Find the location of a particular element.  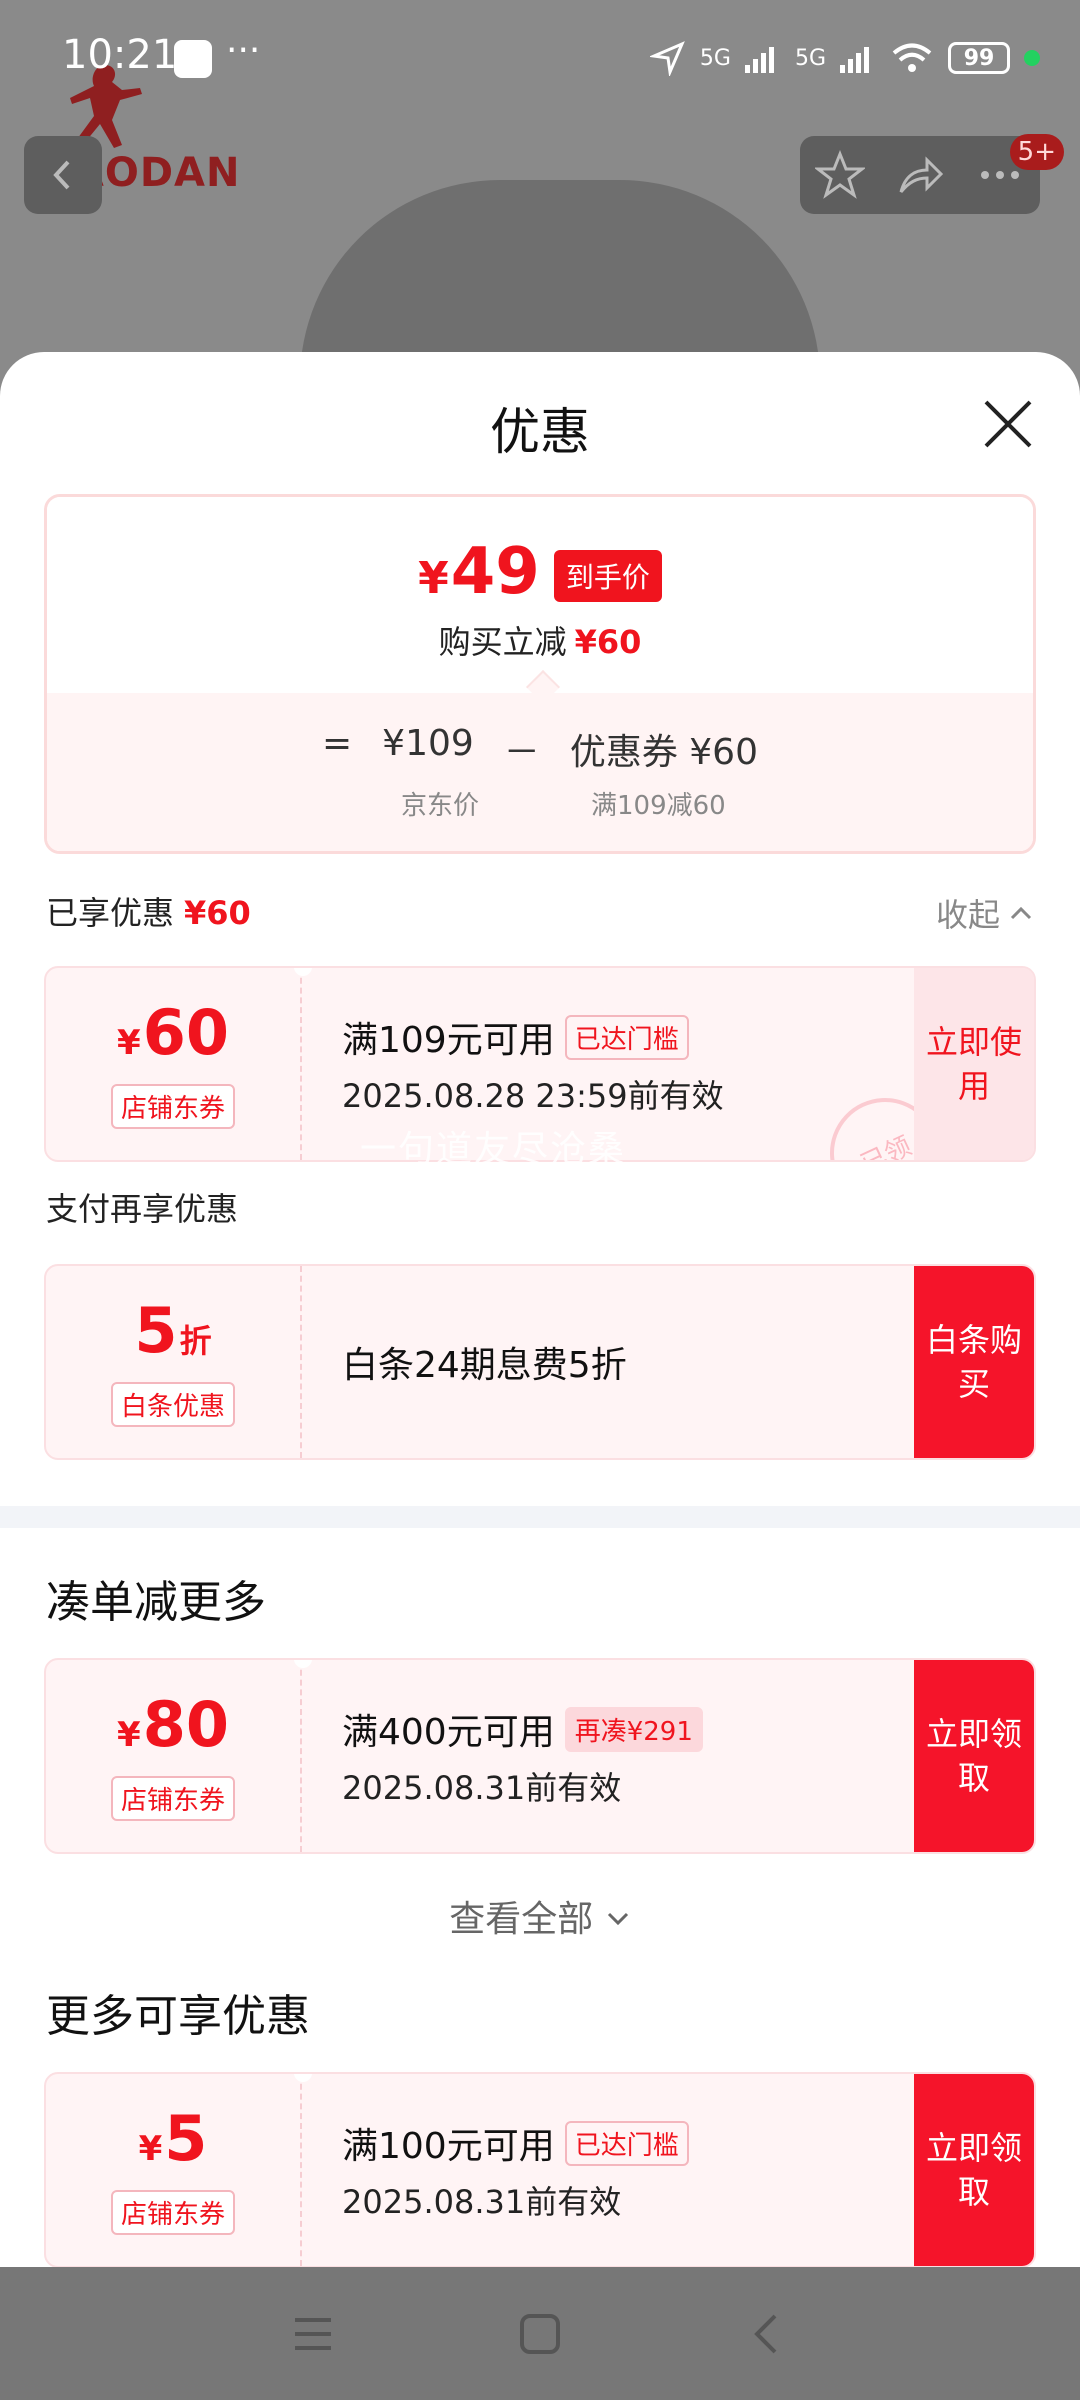

enjoyed-label-text: 已享优惠 is located at coordinates (110, 913).